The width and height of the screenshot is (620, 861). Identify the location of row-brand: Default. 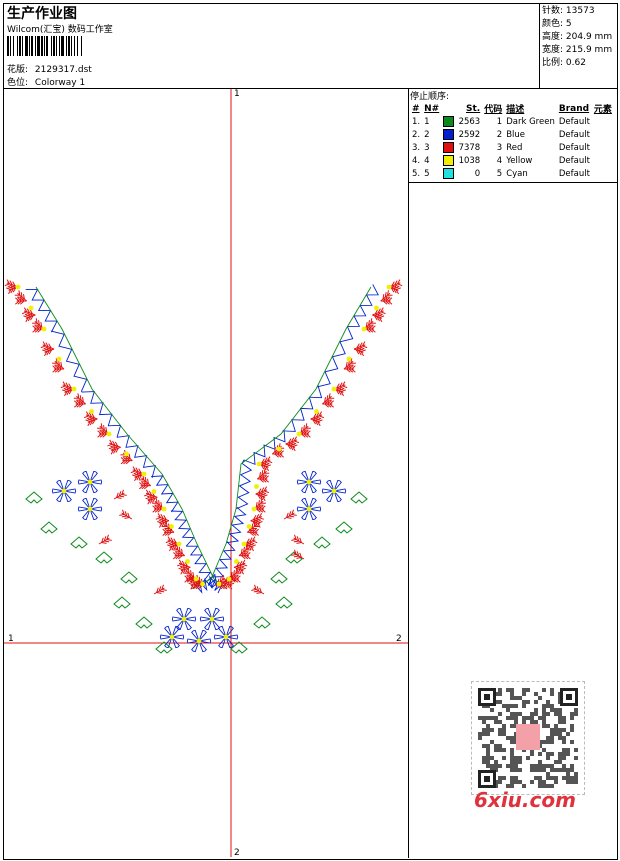
(574, 147).